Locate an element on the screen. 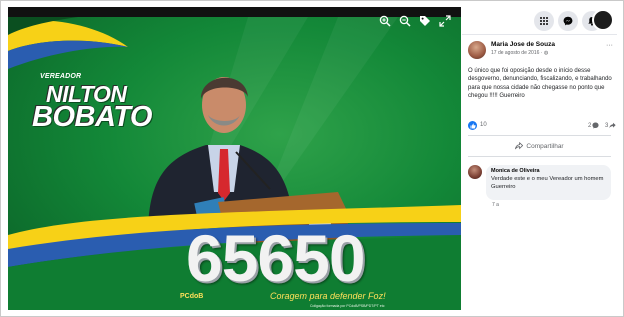 This screenshot has width=624, height=317. share-count-value: 3 is located at coordinates (607, 125).